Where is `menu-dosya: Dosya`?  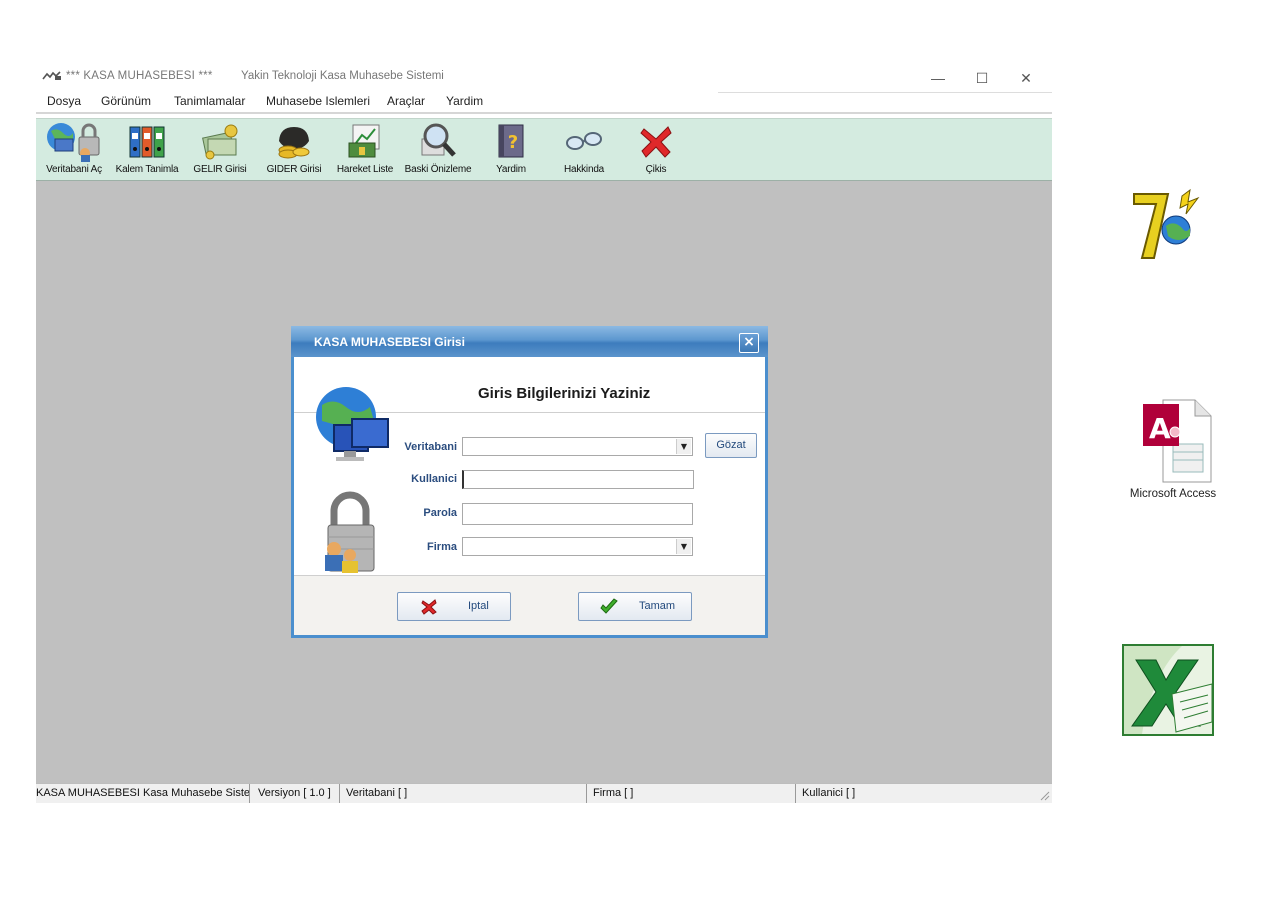
menu-dosya: Dosya is located at coordinates (64, 101).